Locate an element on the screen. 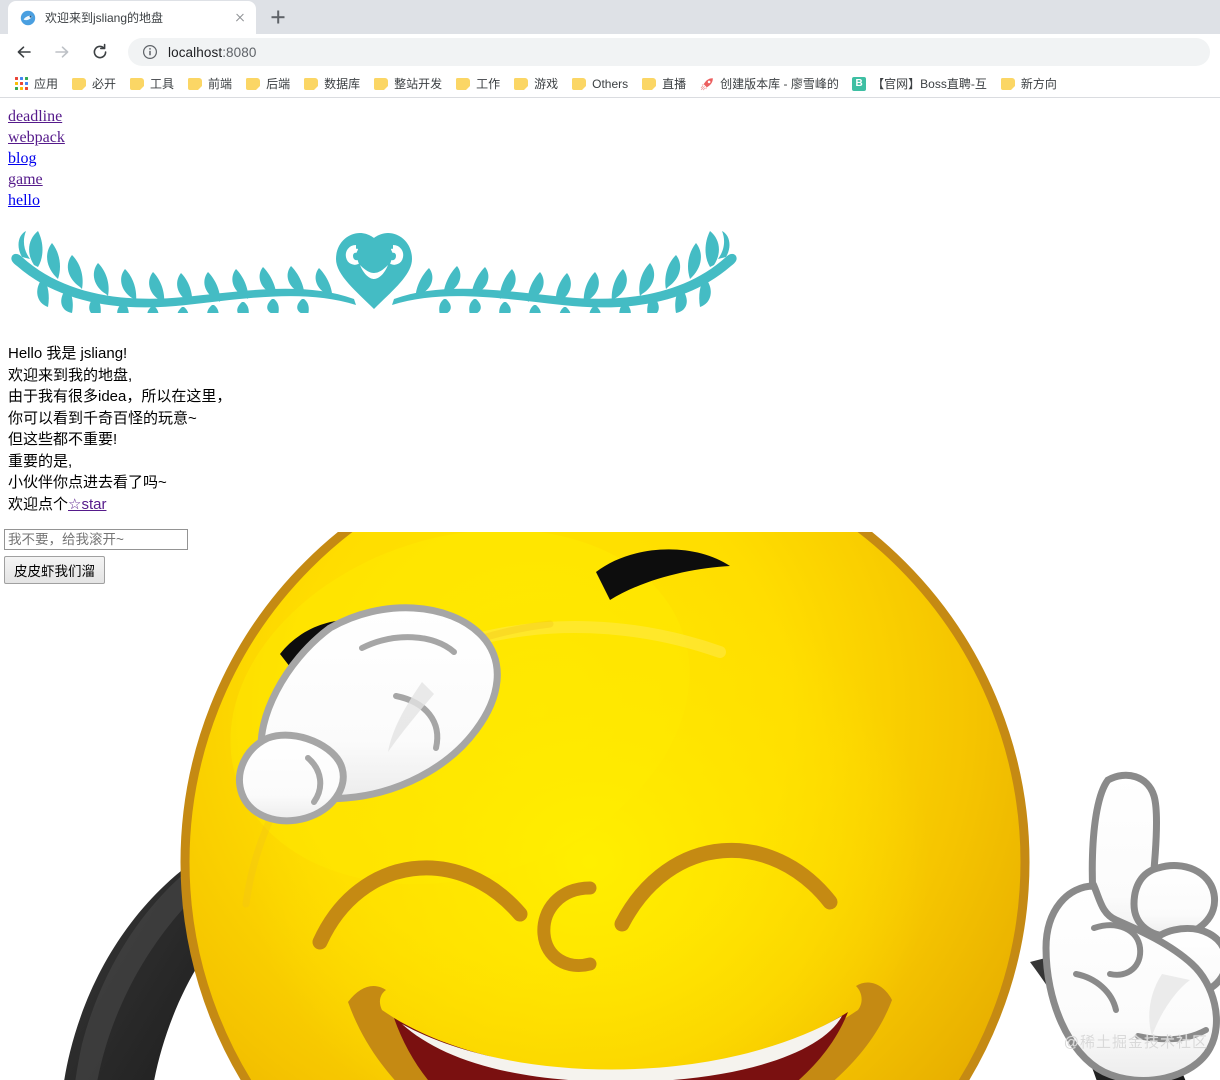  bookmark-label: 必开 is located at coordinates (104, 84).